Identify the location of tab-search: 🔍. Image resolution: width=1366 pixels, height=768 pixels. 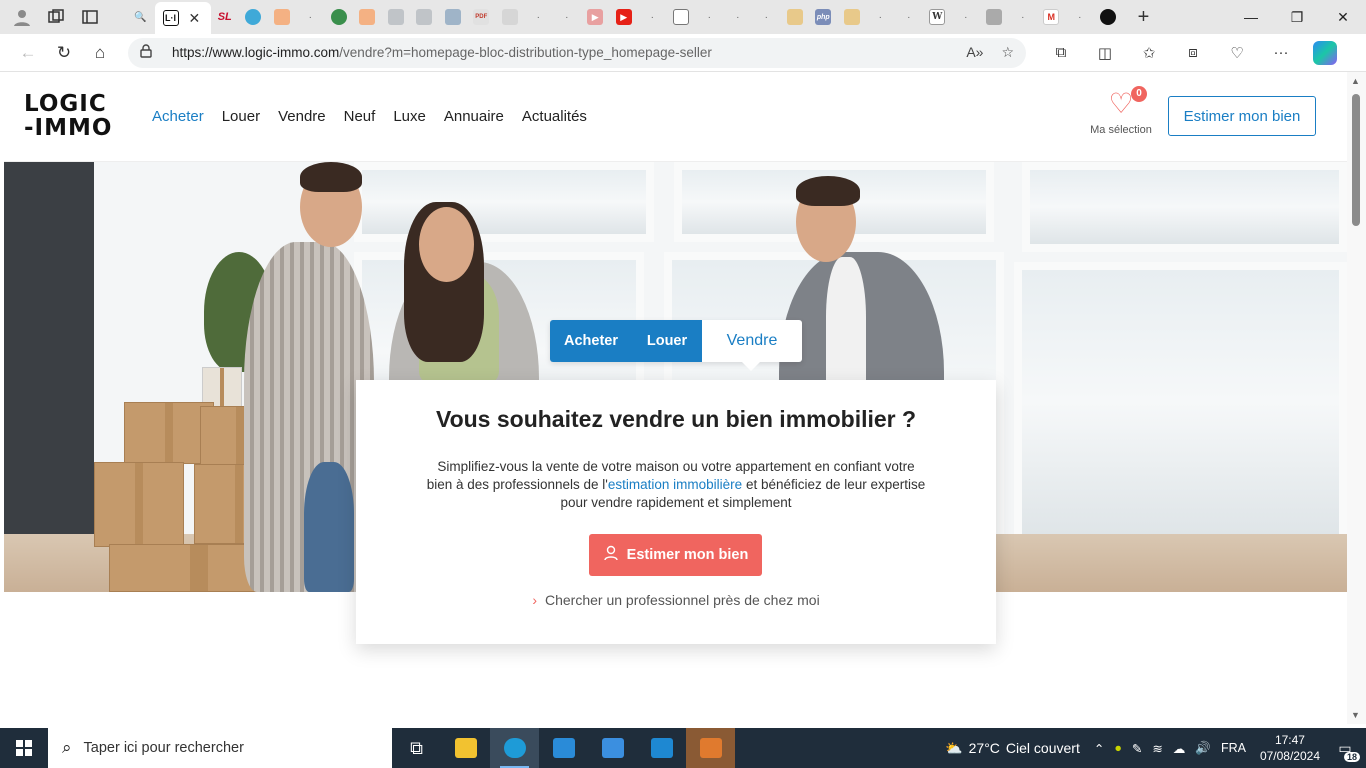
(140, 17).